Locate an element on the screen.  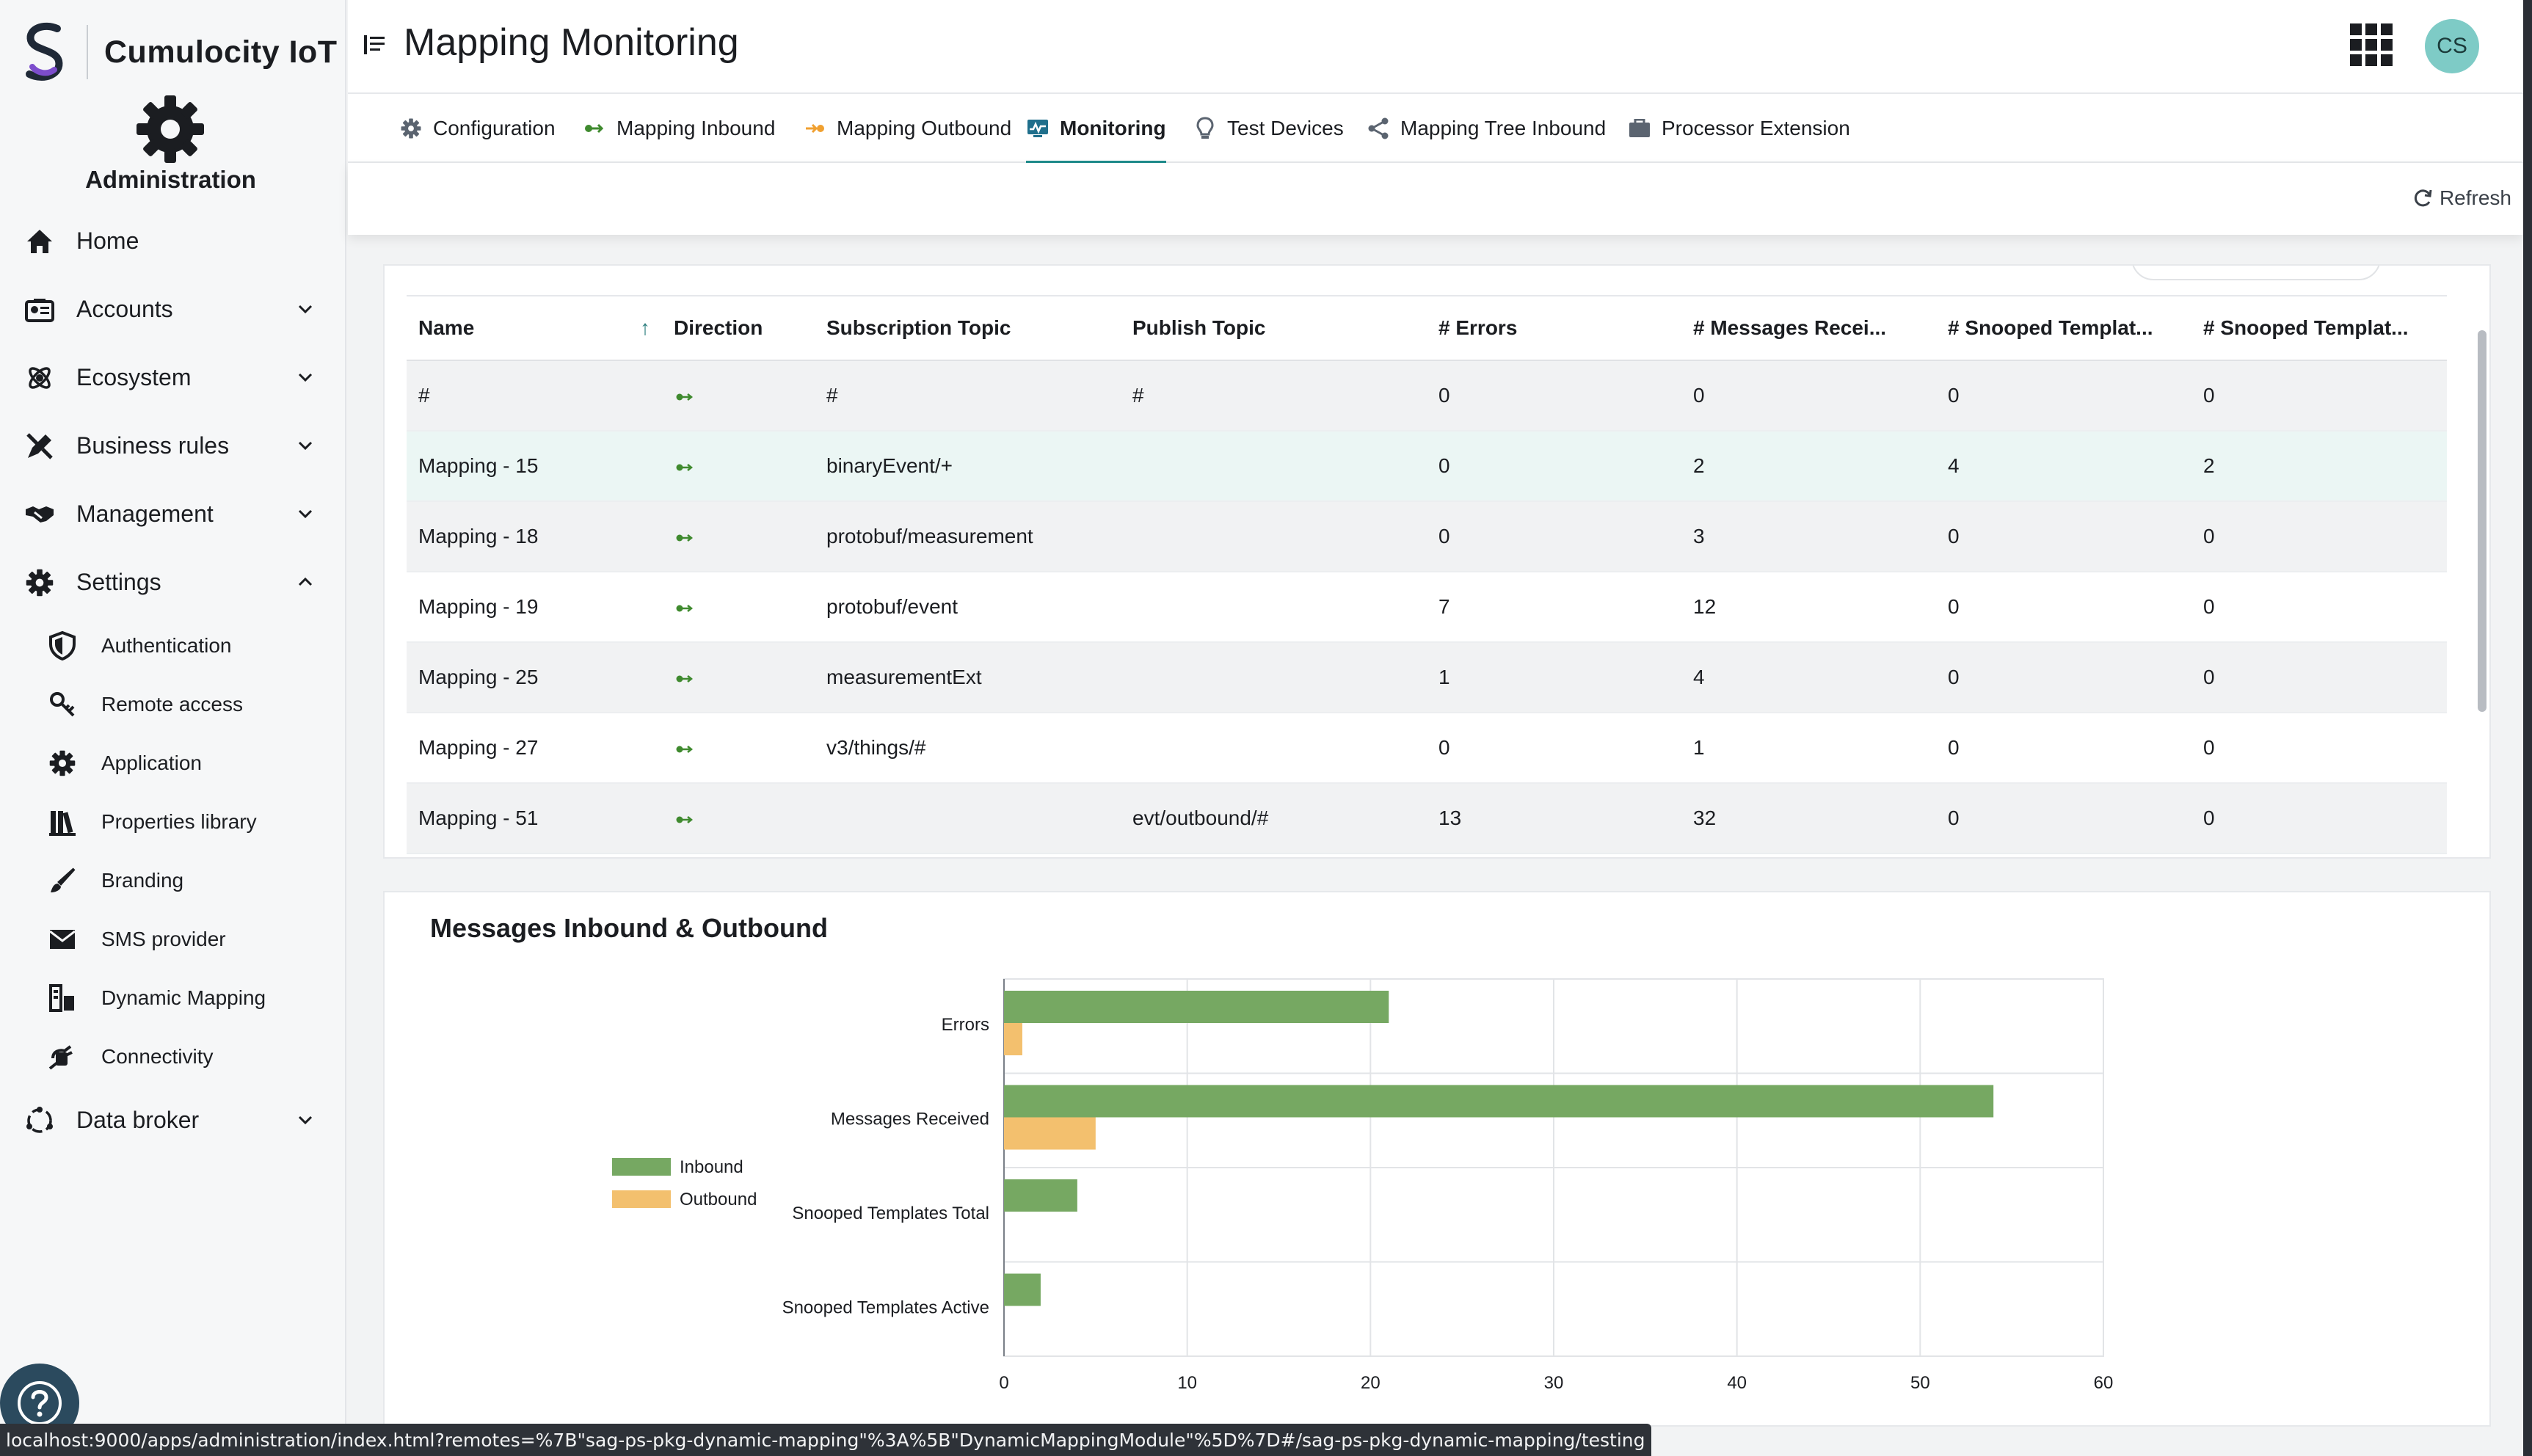
user-avatar: CS is located at coordinates (2452, 46).